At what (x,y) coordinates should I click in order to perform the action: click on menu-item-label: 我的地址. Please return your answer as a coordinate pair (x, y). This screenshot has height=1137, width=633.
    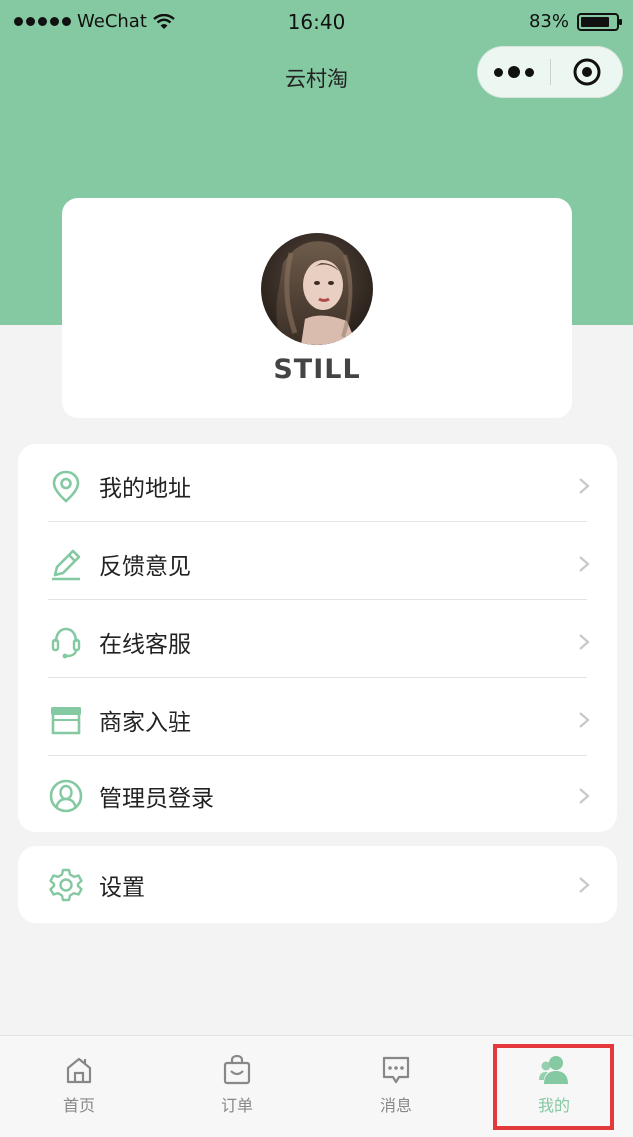
    Looking at the image, I should click on (145, 489).